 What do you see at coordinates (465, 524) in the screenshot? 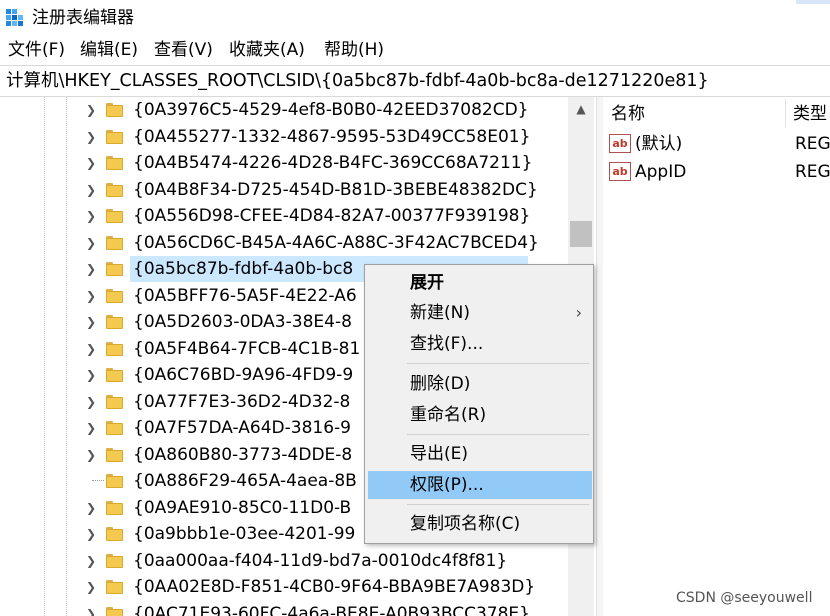
I see `menu-item-label: 复制项名称(C)` at bounding box center [465, 524].